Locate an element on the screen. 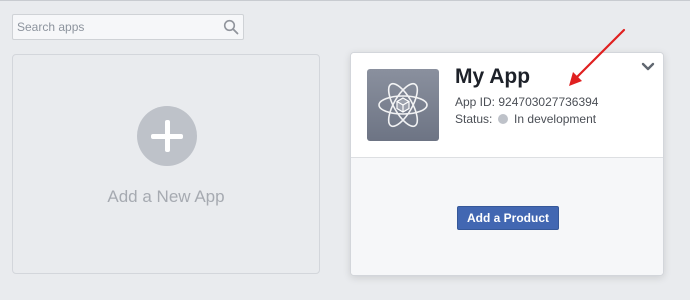 This screenshot has width=690, height=300. status-value: In development is located at coordinates (555, 119).